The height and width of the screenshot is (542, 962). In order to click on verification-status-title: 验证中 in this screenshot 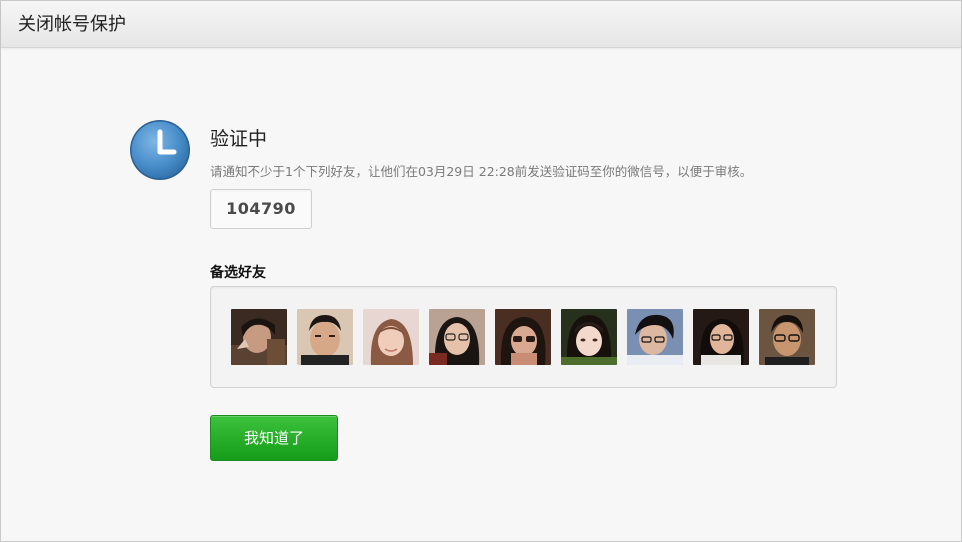, I will do `click(239, 139)`.